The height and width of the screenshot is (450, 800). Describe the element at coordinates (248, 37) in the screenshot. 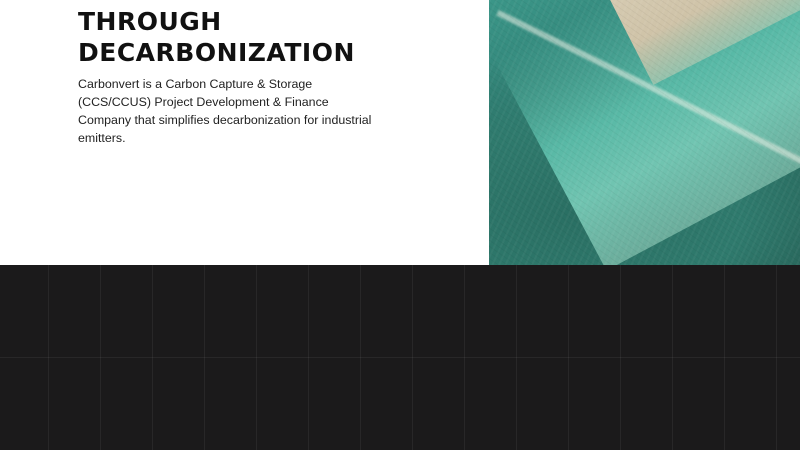

I see `hero-title: THROUGH DECARBONIZATION` at that location.